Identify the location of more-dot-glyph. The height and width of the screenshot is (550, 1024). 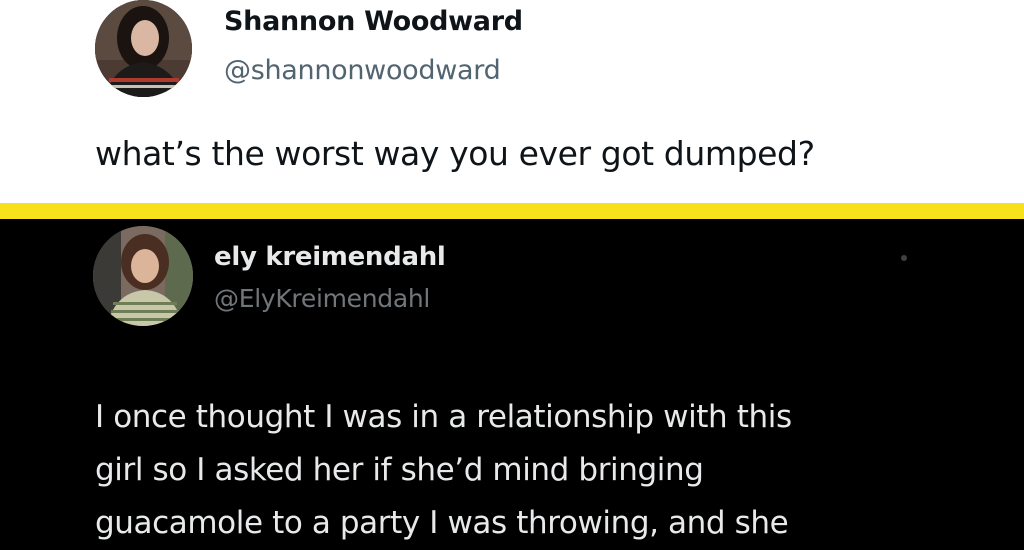
(904, 258).